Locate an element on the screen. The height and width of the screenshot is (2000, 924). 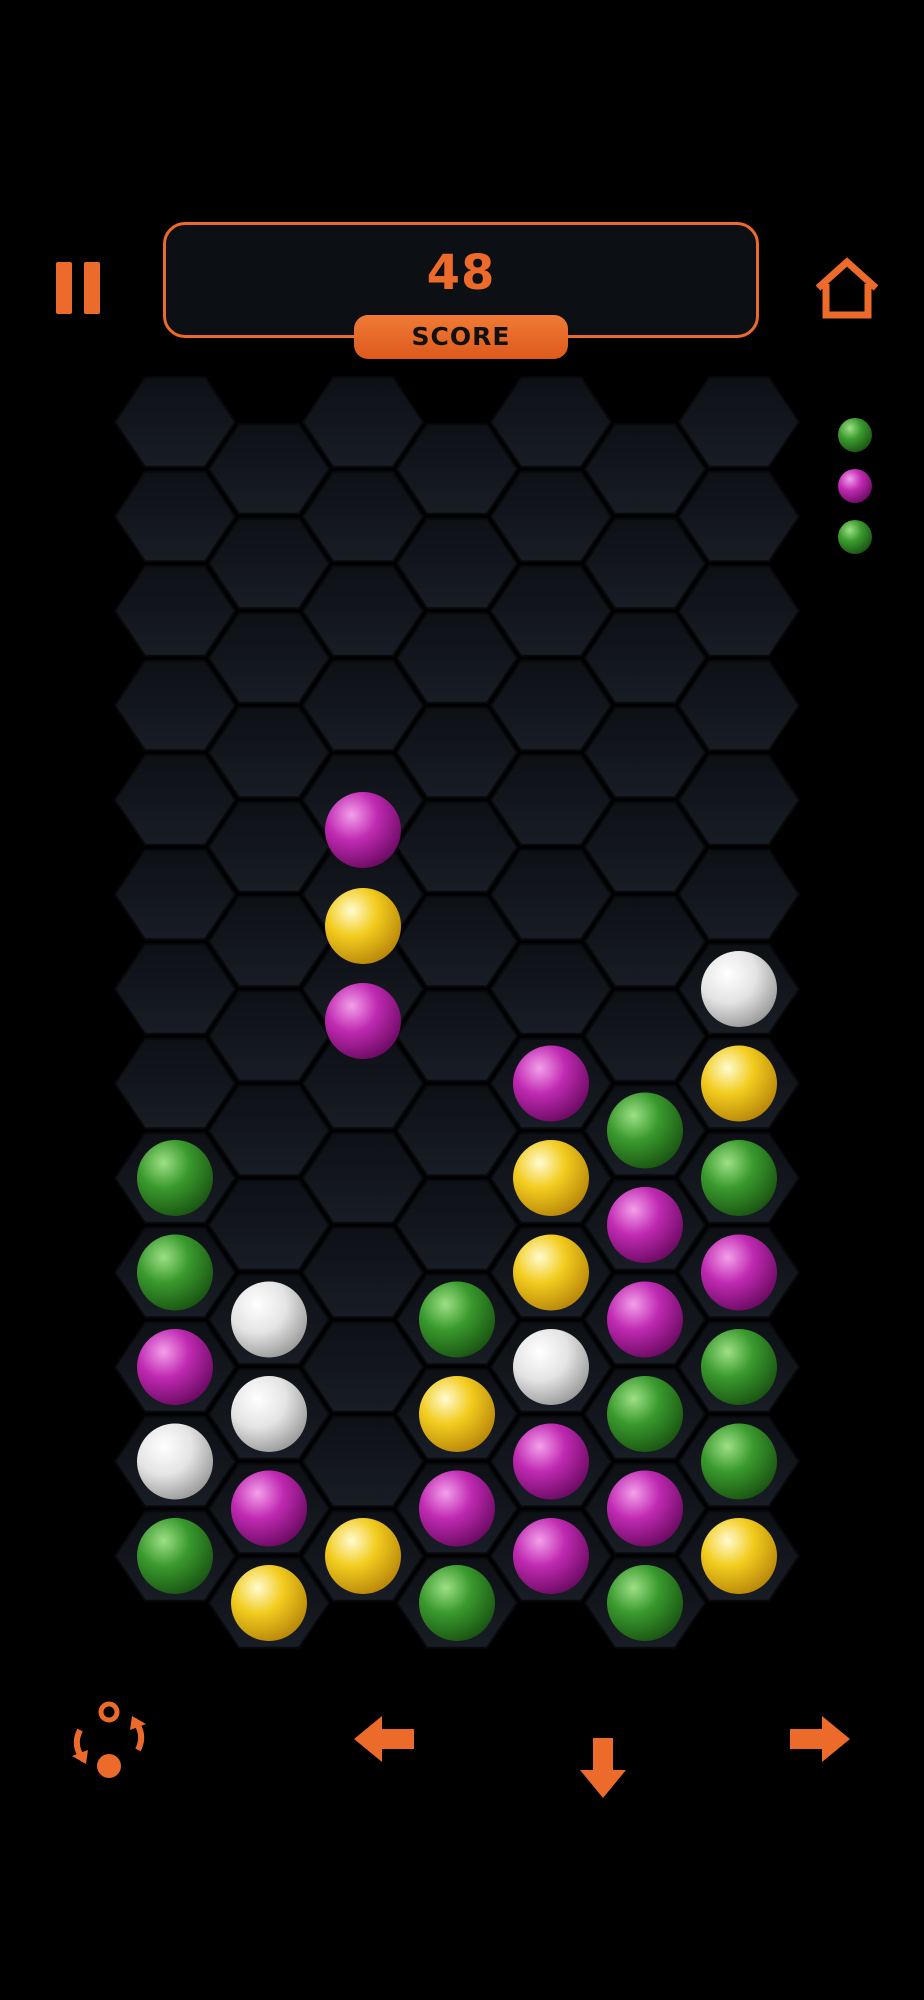
home-button is located at coordinates (847, 288).